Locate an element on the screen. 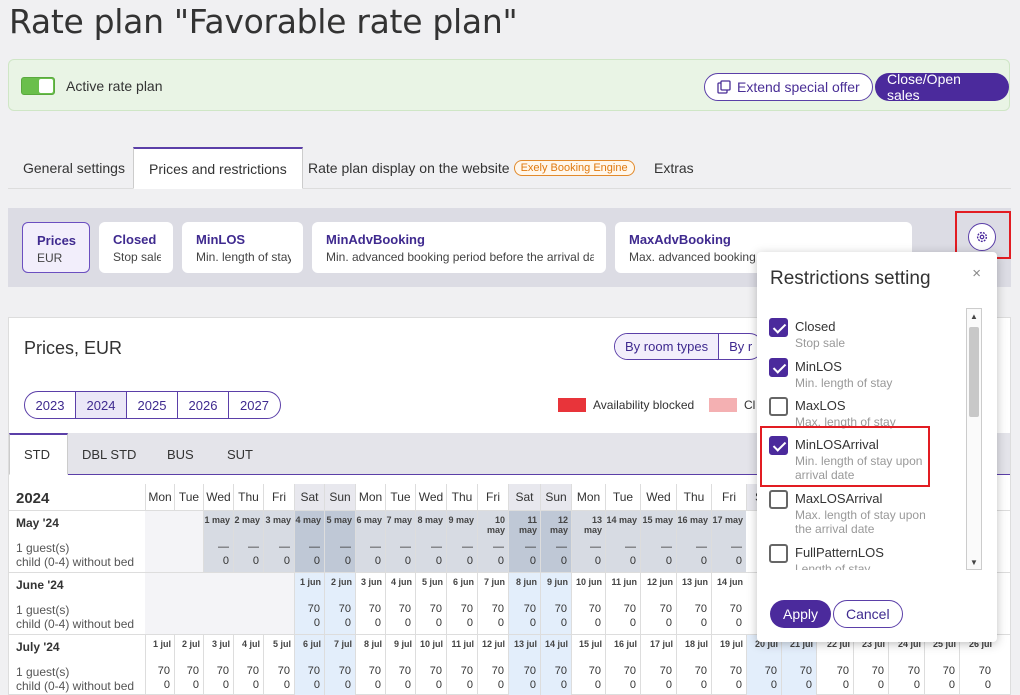  day-of-week-header: Mon is located at coordinates (370, 497).